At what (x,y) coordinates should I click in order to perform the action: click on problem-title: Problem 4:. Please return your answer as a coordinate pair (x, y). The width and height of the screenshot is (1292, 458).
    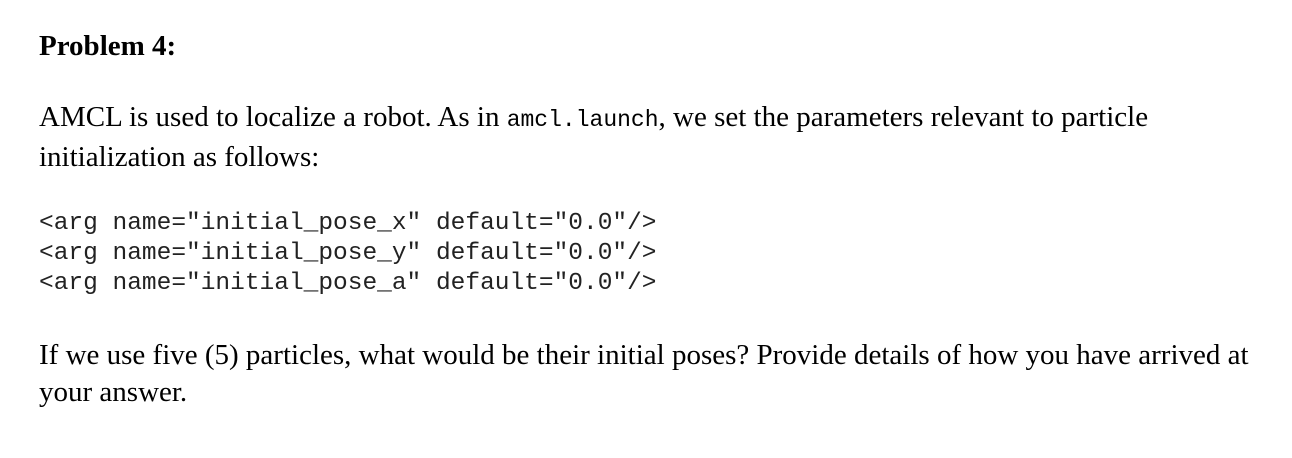
    Looking at the image, I should click on (108, 46).